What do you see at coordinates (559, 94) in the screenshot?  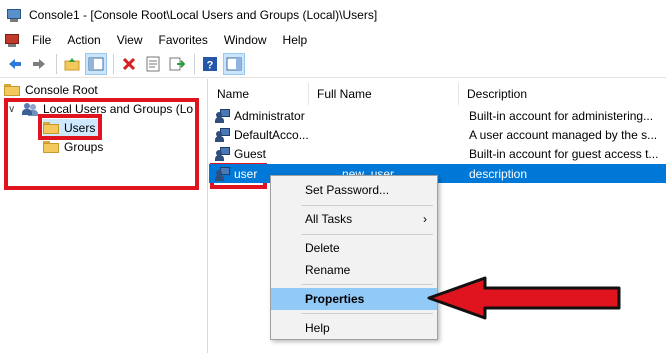 I see `column-header-description: Description` at bounding box center [559, 94].